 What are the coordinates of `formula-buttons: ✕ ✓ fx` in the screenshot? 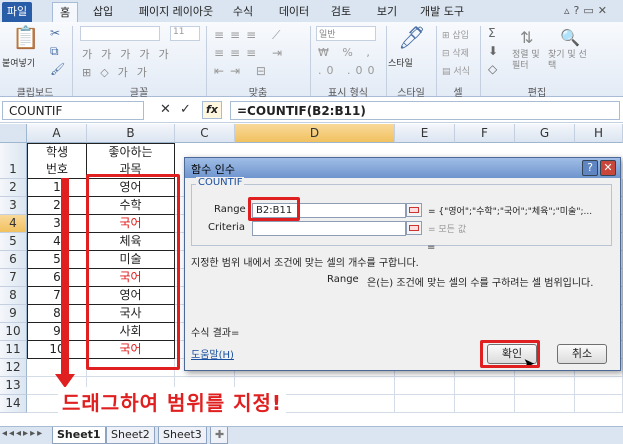 It's located at (192, 110).